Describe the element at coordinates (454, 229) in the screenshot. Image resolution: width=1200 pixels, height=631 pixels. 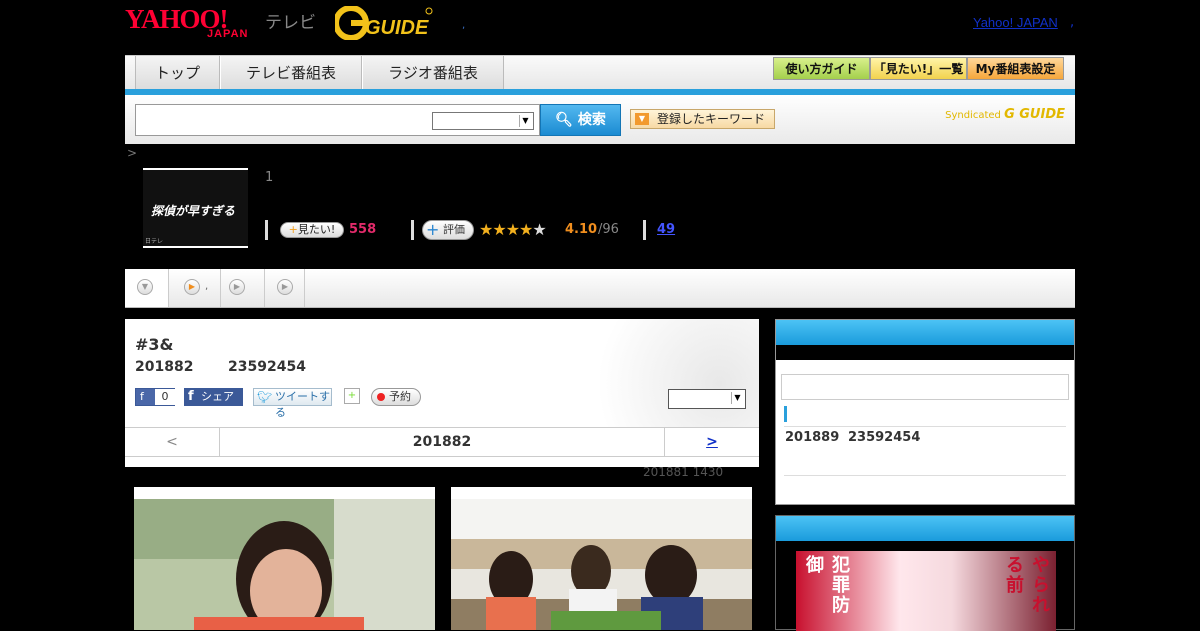
I see `rate-label: 評価` at that location.